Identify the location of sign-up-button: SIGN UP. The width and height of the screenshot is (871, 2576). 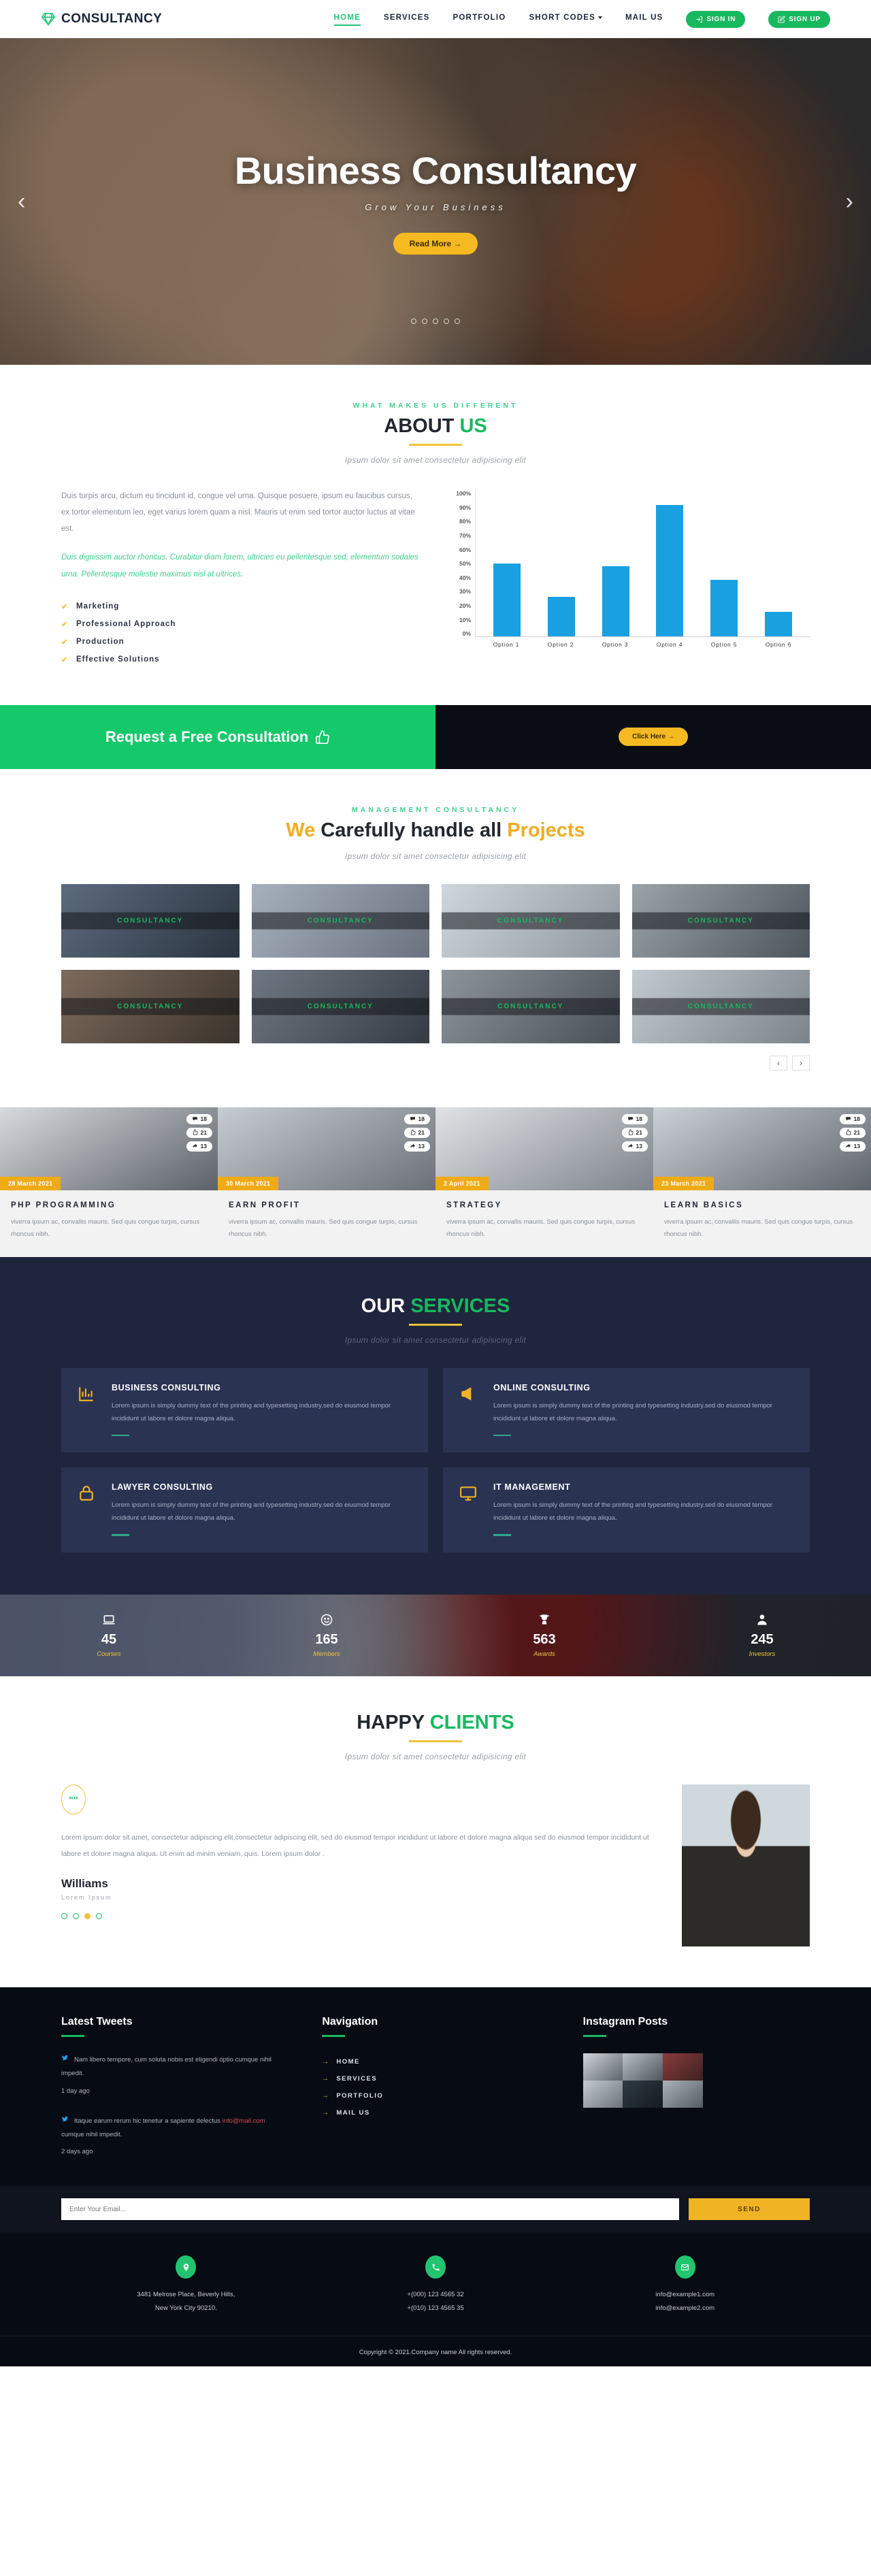
(799, 19).